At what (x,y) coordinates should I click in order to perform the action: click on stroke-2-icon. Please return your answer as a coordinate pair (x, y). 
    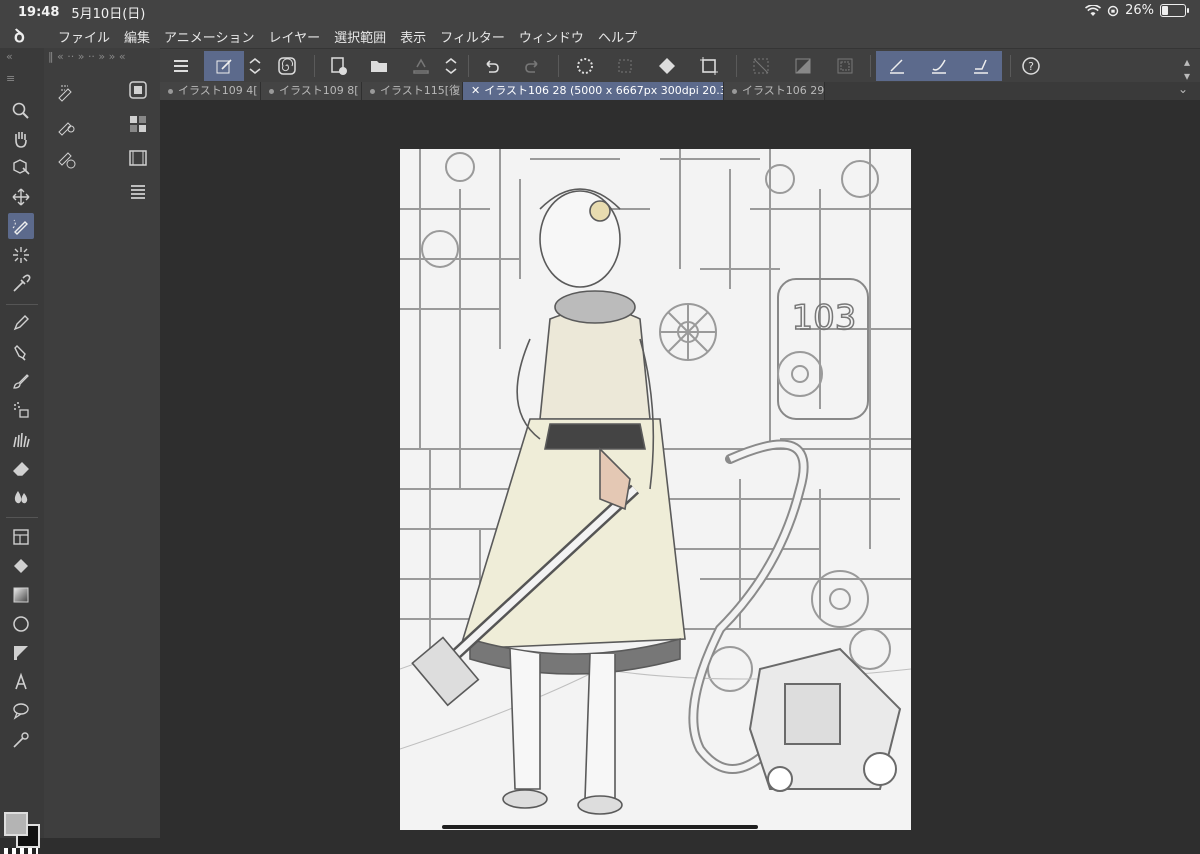
    Looking at the image, I should click on (939, 66).